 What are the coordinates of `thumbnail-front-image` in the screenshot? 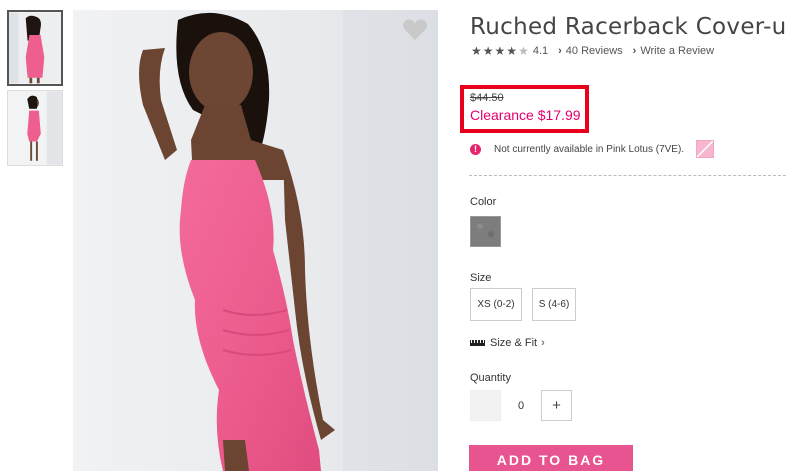 It's located at (35, 48).